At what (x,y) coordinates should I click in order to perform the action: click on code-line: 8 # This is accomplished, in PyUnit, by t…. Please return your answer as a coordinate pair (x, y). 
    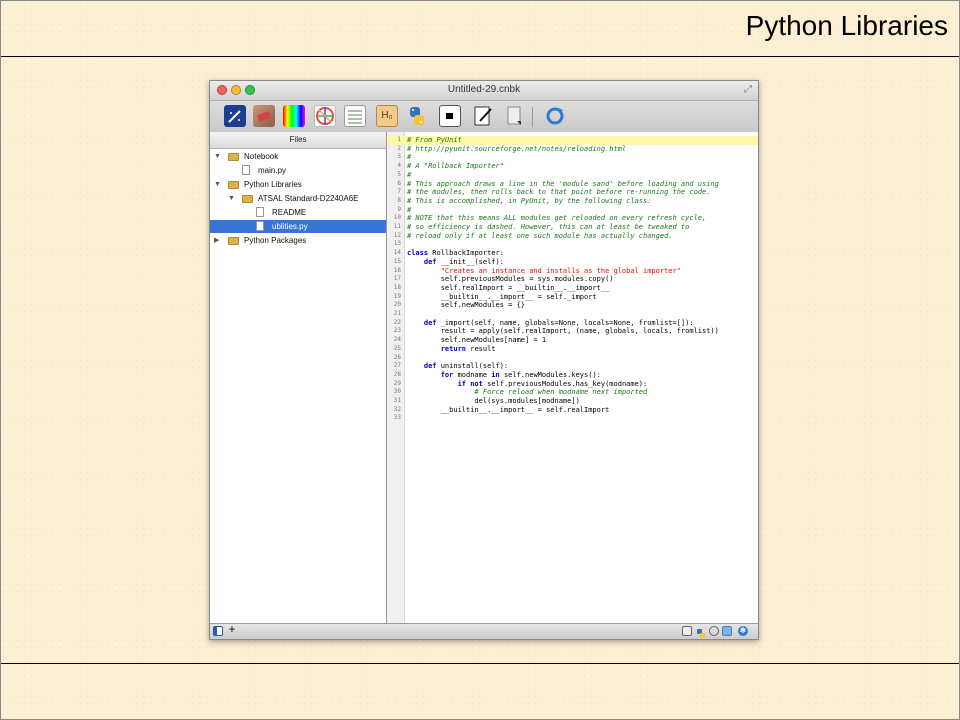
    Looking at the image, I should click on (572, 201).